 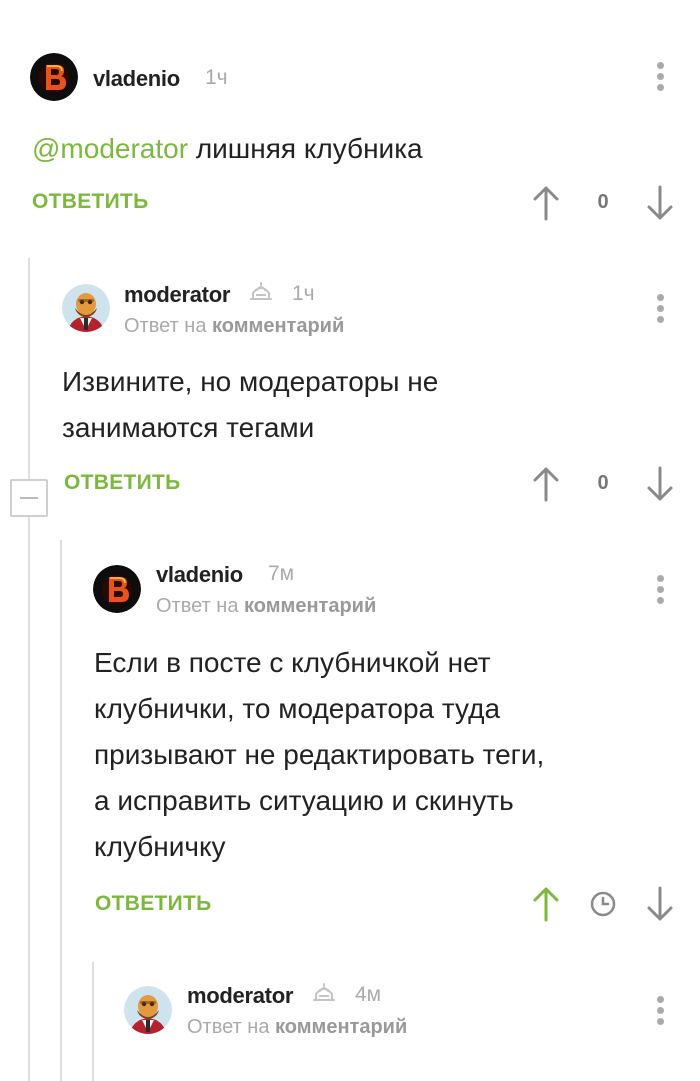 I want to click on clock-icon, so click(x=603, y=904).